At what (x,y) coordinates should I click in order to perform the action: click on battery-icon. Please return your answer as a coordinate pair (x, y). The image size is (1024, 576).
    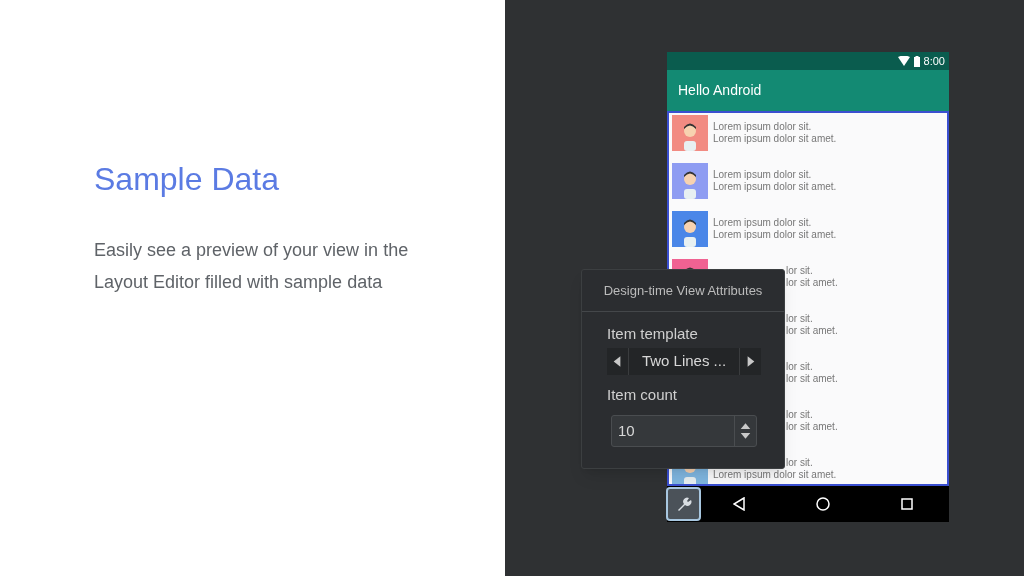
    Looking at the image, I should click on (916, 61).